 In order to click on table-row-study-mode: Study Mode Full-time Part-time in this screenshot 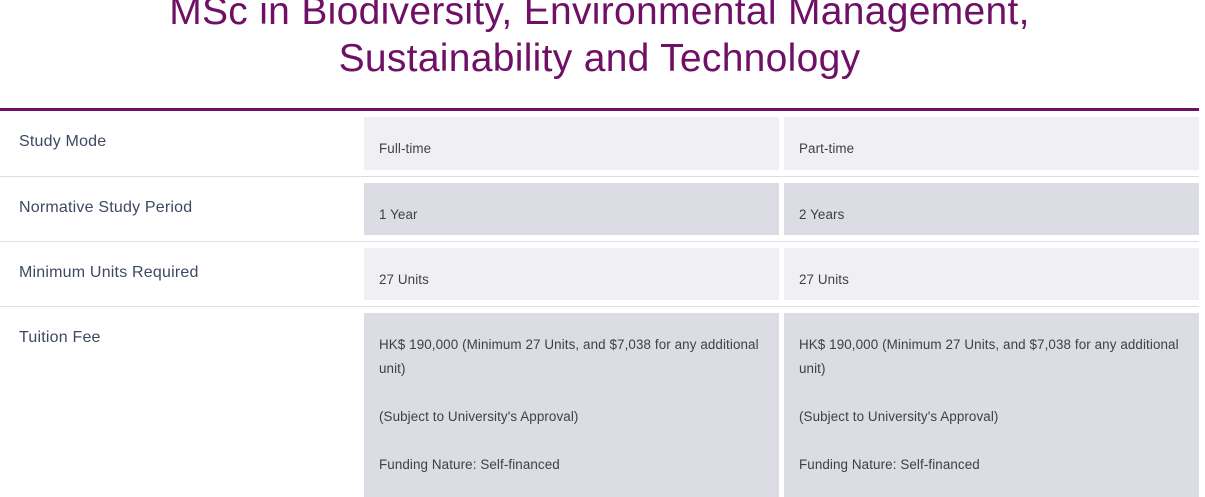, I will do `click(599, 144)`.